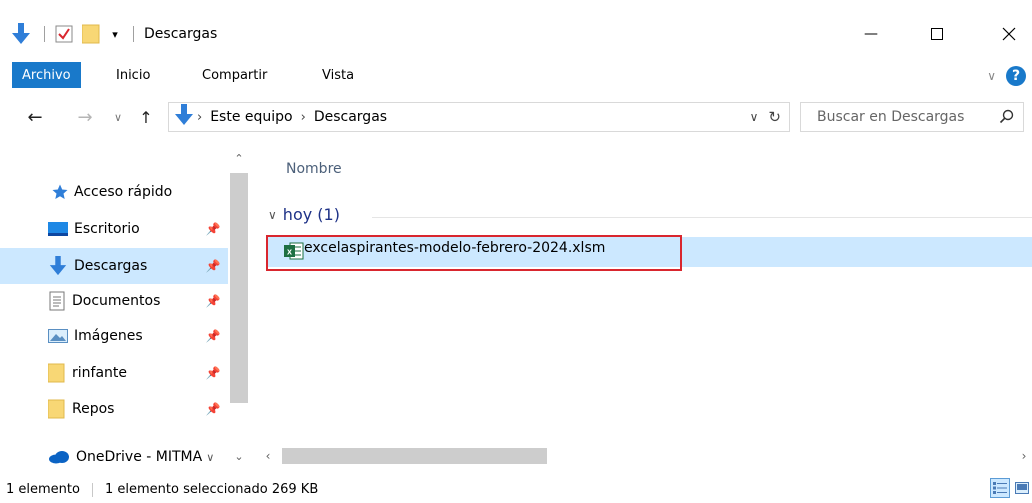  I want to click on expand-ribbon-chevron-icon: ∨, so click(991, 76).